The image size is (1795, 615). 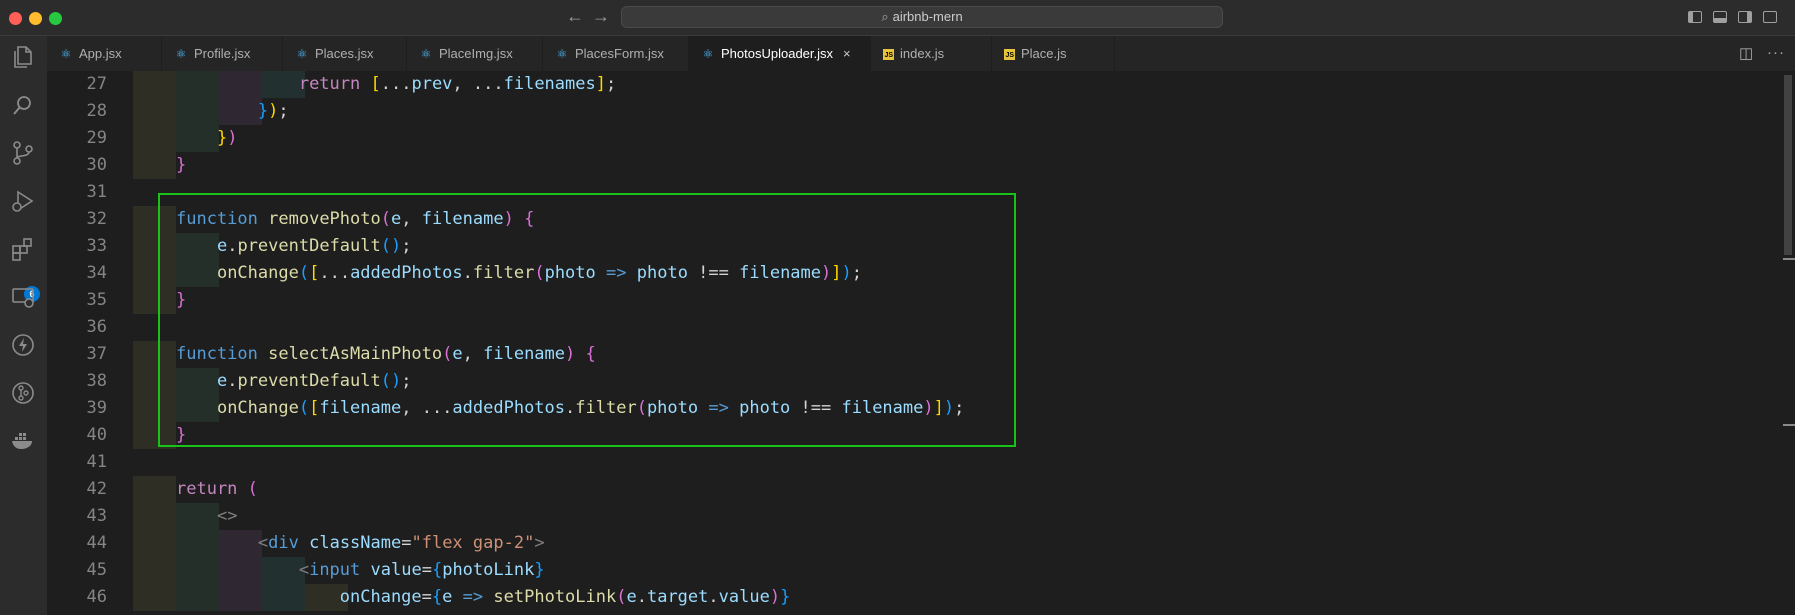 I want to click on command-center-search: ⌕ airbnb-mern, so click(x=922, y=17).